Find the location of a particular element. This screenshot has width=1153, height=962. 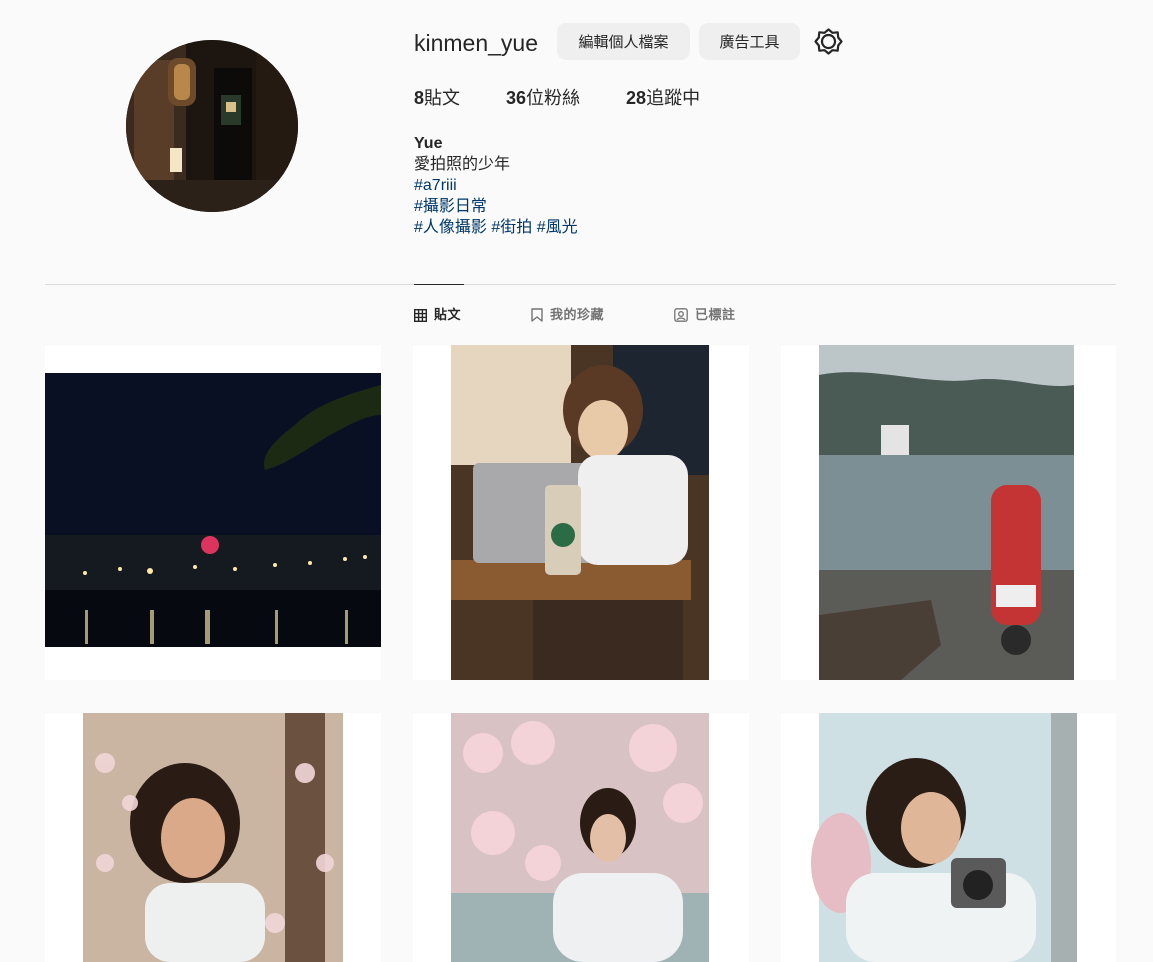

posts-label: 貼文 is located at coordinates (442, 98).